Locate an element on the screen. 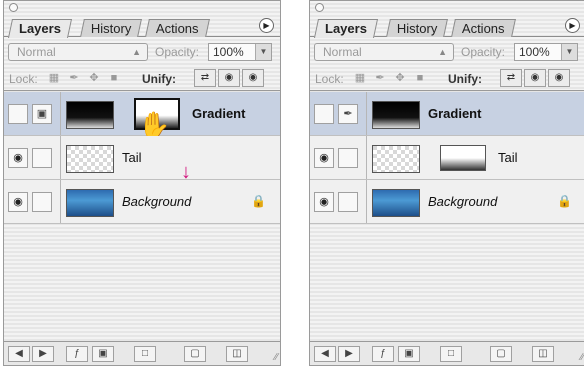 The height and width of the screenshot is (366, 584). layer-row-tail: ◉ Tail ↓ is located at coordinates (142, 159).